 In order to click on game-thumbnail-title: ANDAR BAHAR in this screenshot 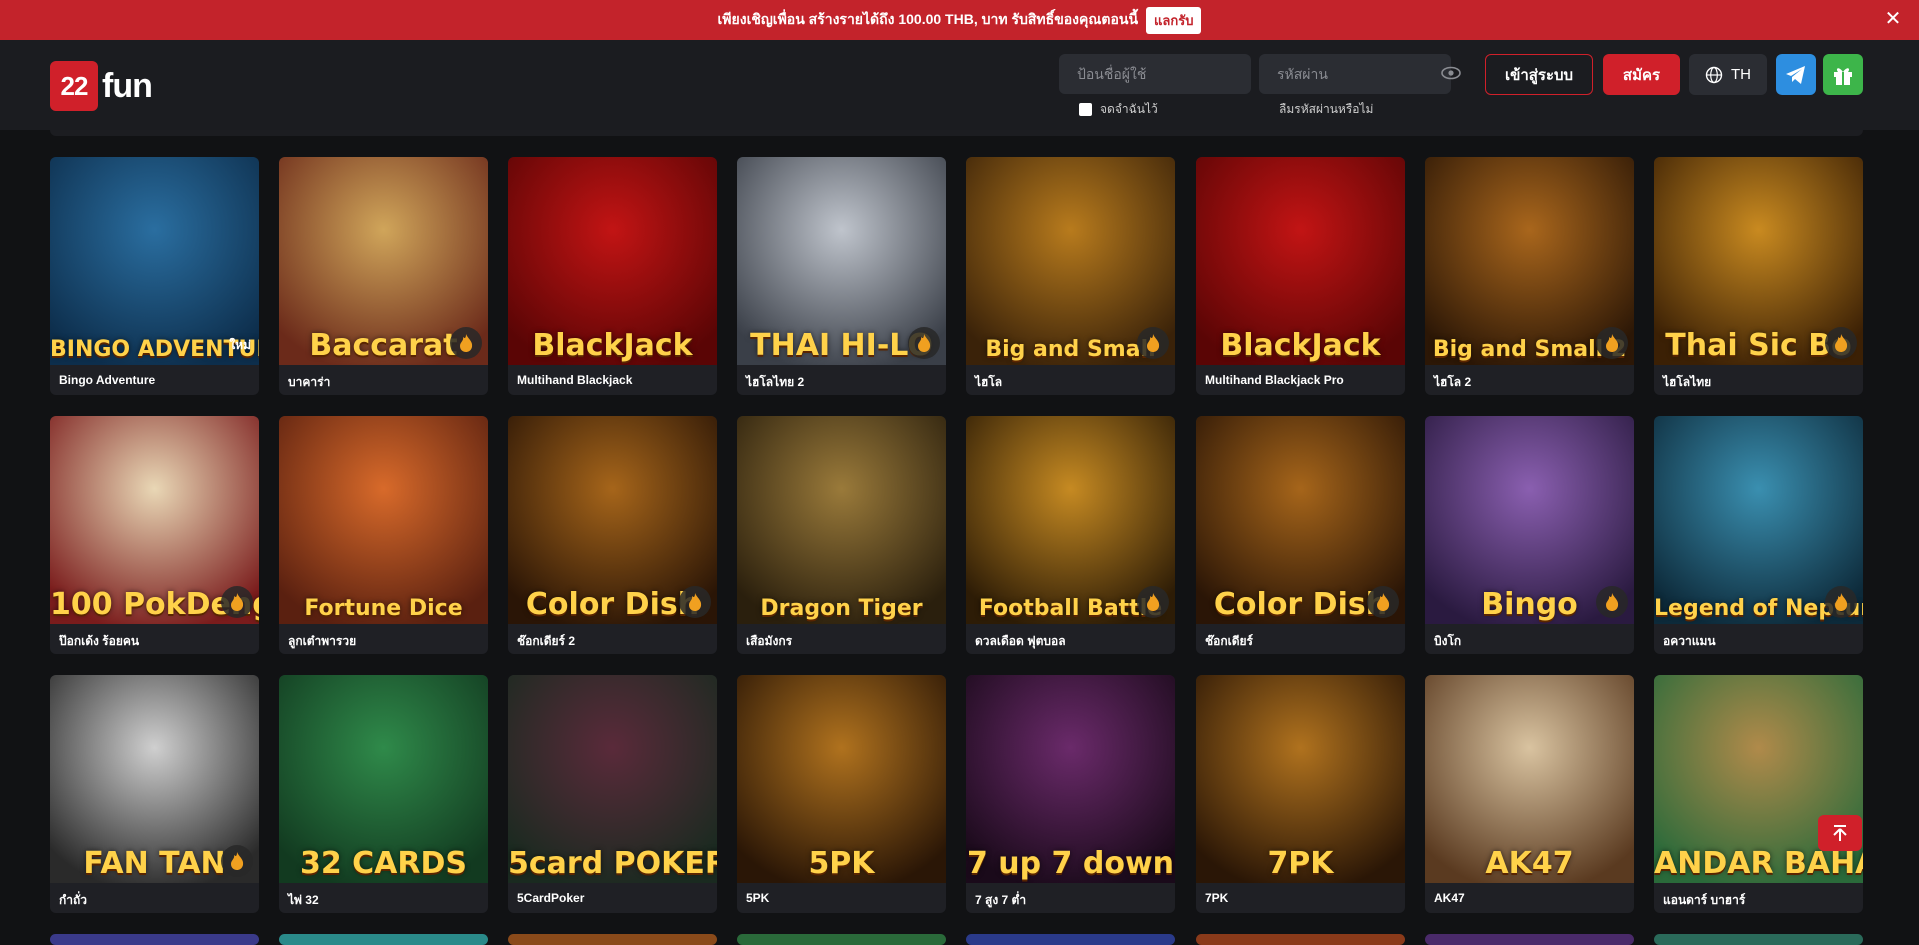, I will do `click(1758, 863)`.